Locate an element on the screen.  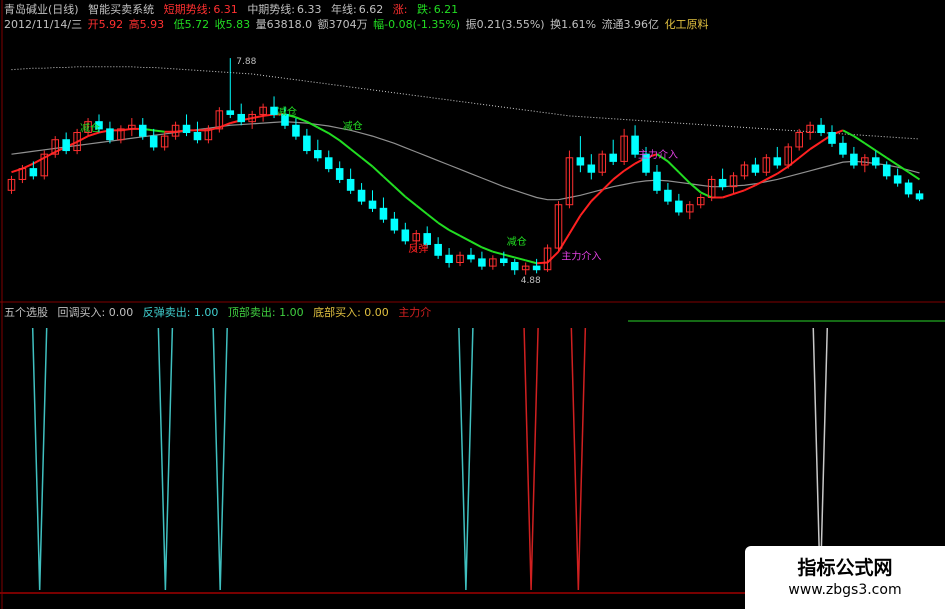
year-line is located at coordinates (465, 103).